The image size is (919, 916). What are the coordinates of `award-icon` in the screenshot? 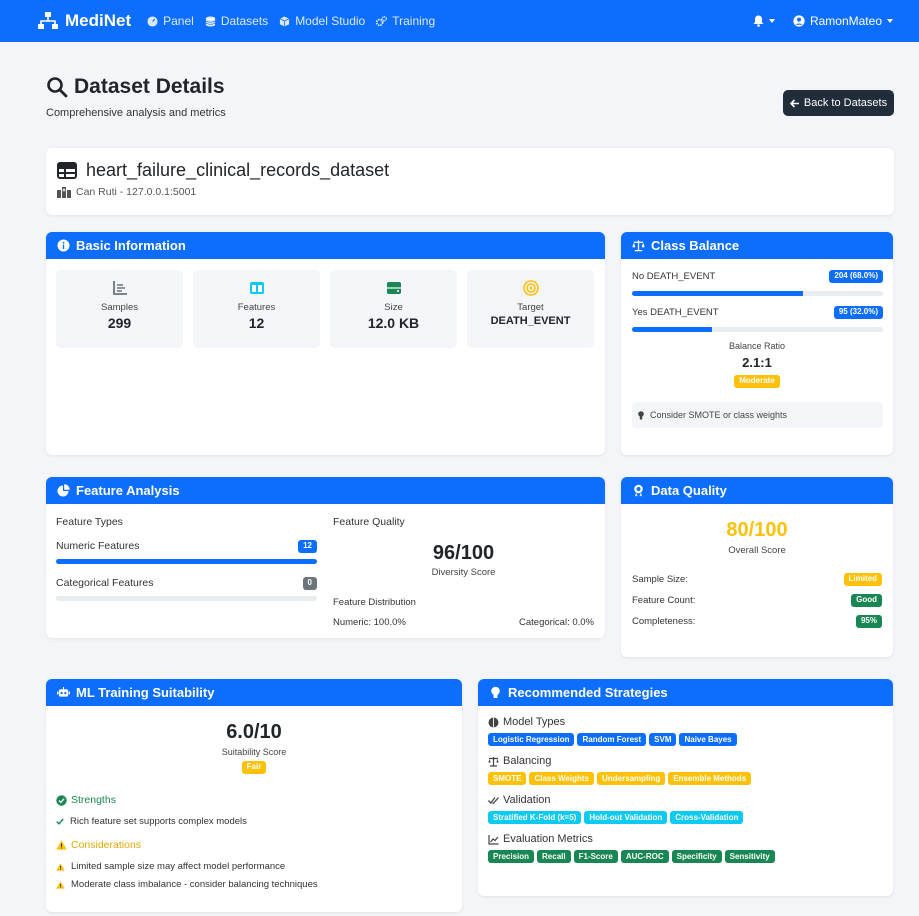 It's located at (638, 490).